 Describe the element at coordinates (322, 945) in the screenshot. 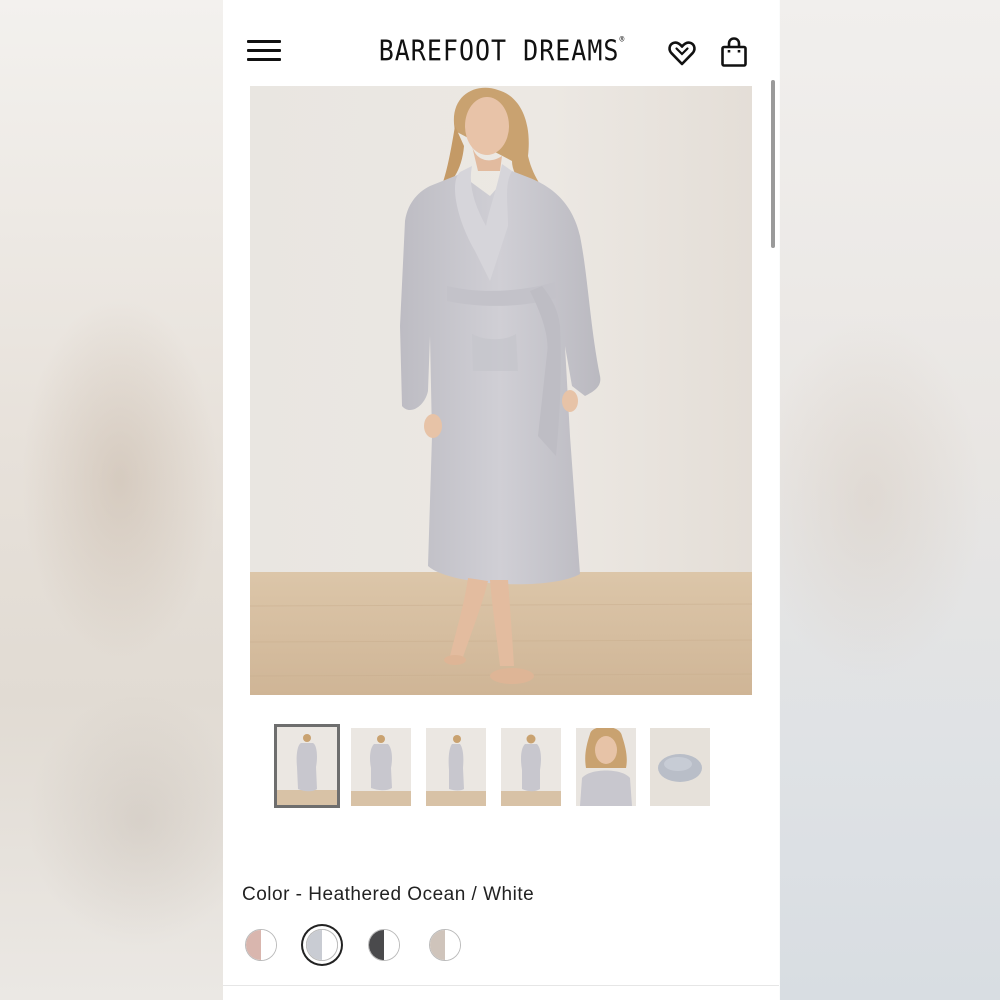

I see `swatch-heathered-ocean-white` at that location.